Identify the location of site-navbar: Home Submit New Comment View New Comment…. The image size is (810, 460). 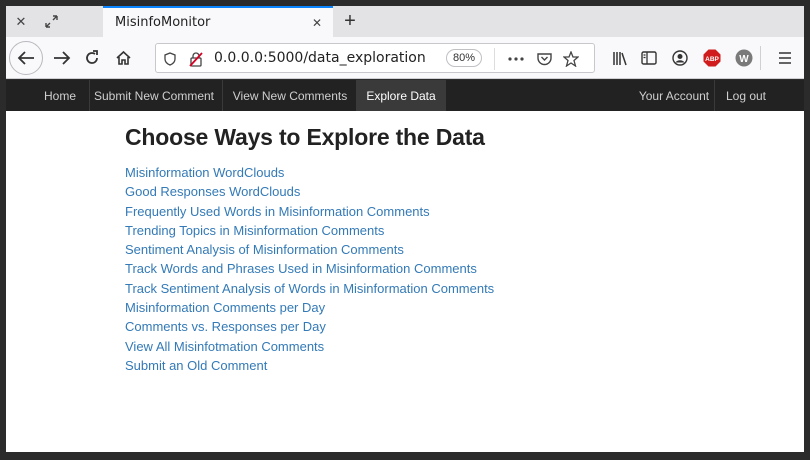
(405, 95).